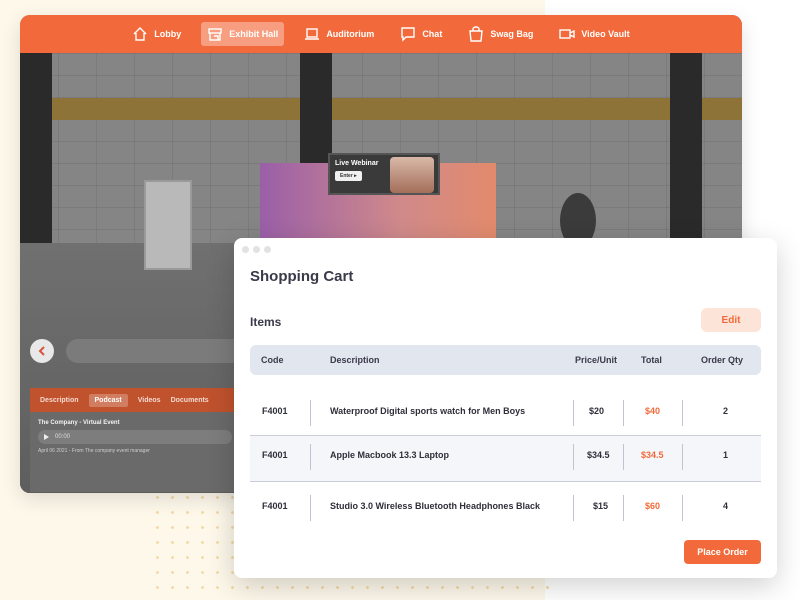  Describe the element at coordinates (731, 320) in the screenshot. I see `edit-button: Edit` at that location.